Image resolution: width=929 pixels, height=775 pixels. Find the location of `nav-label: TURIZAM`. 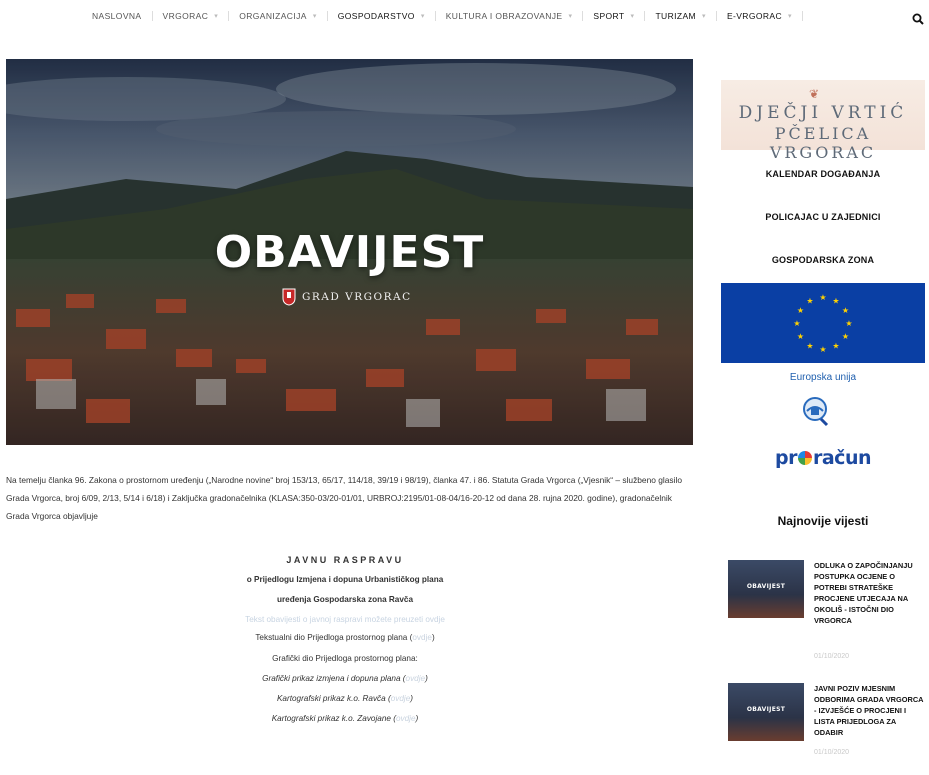

nav-label: TURIZAM is located at coordinates (676, 16).